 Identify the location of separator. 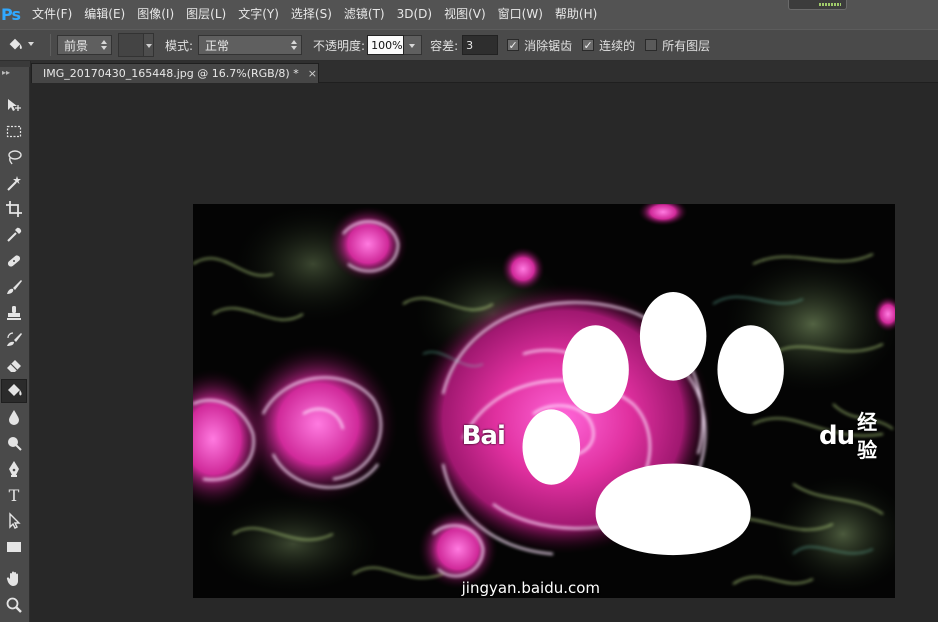
(50, 45).